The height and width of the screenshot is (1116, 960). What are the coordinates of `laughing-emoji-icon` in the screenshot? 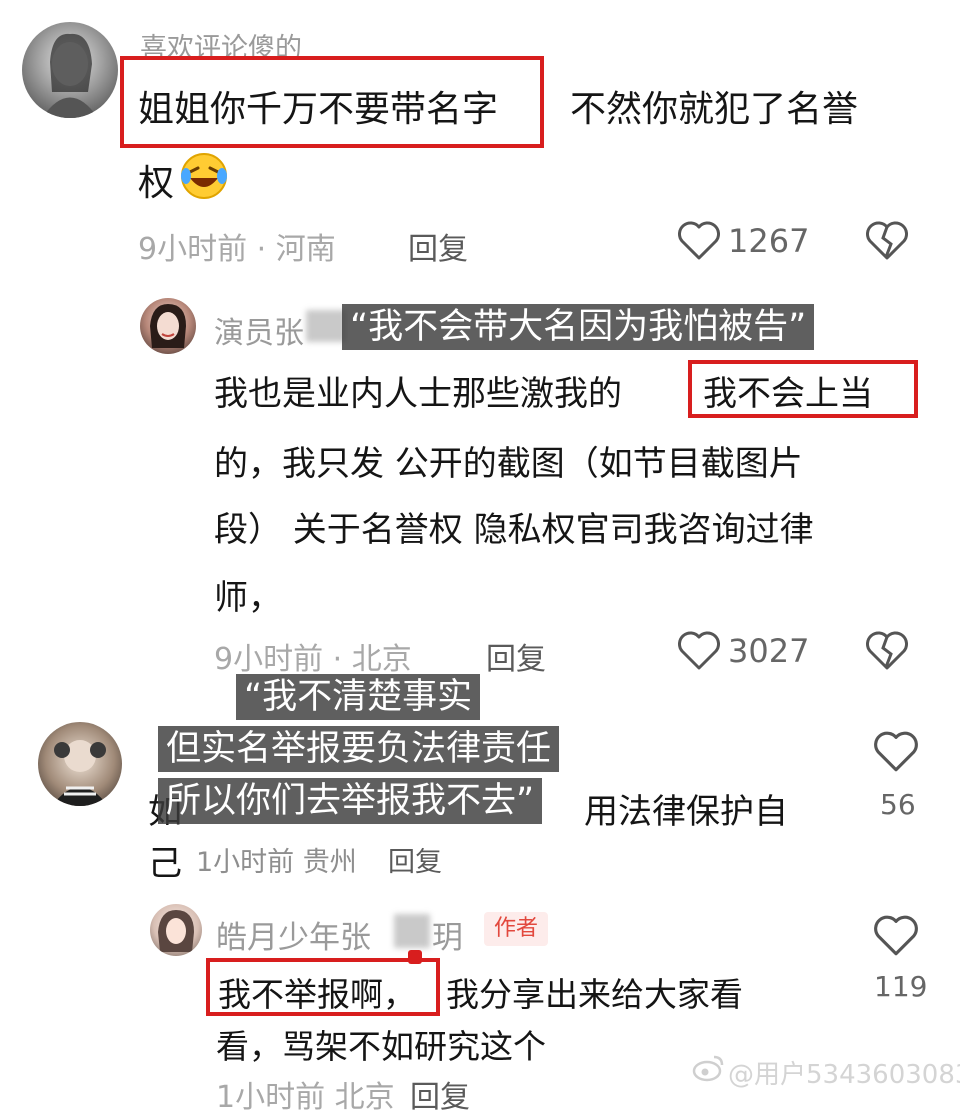 It's located at (204, 176).